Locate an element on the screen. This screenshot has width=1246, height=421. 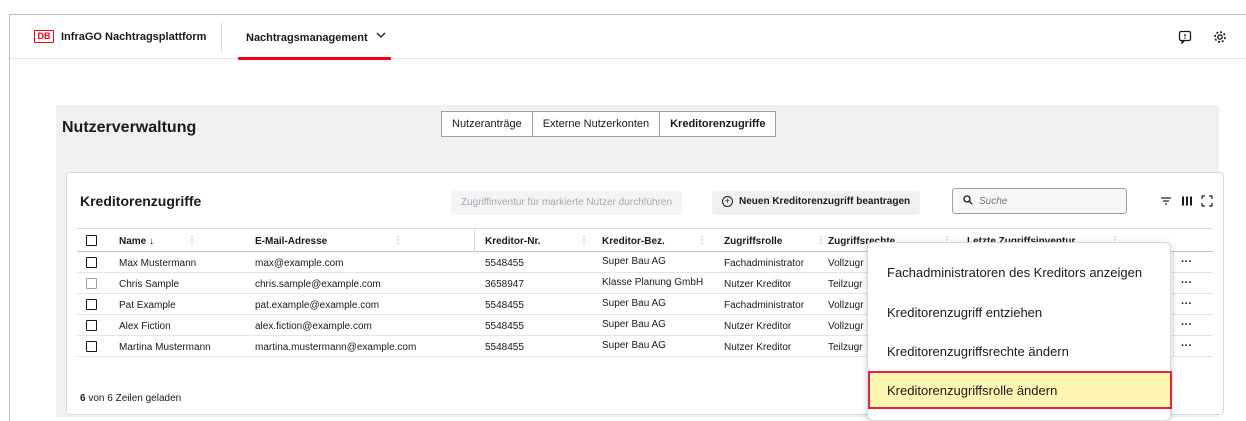
cell-name: Alex Fiction is located at coordinates (145, 326).